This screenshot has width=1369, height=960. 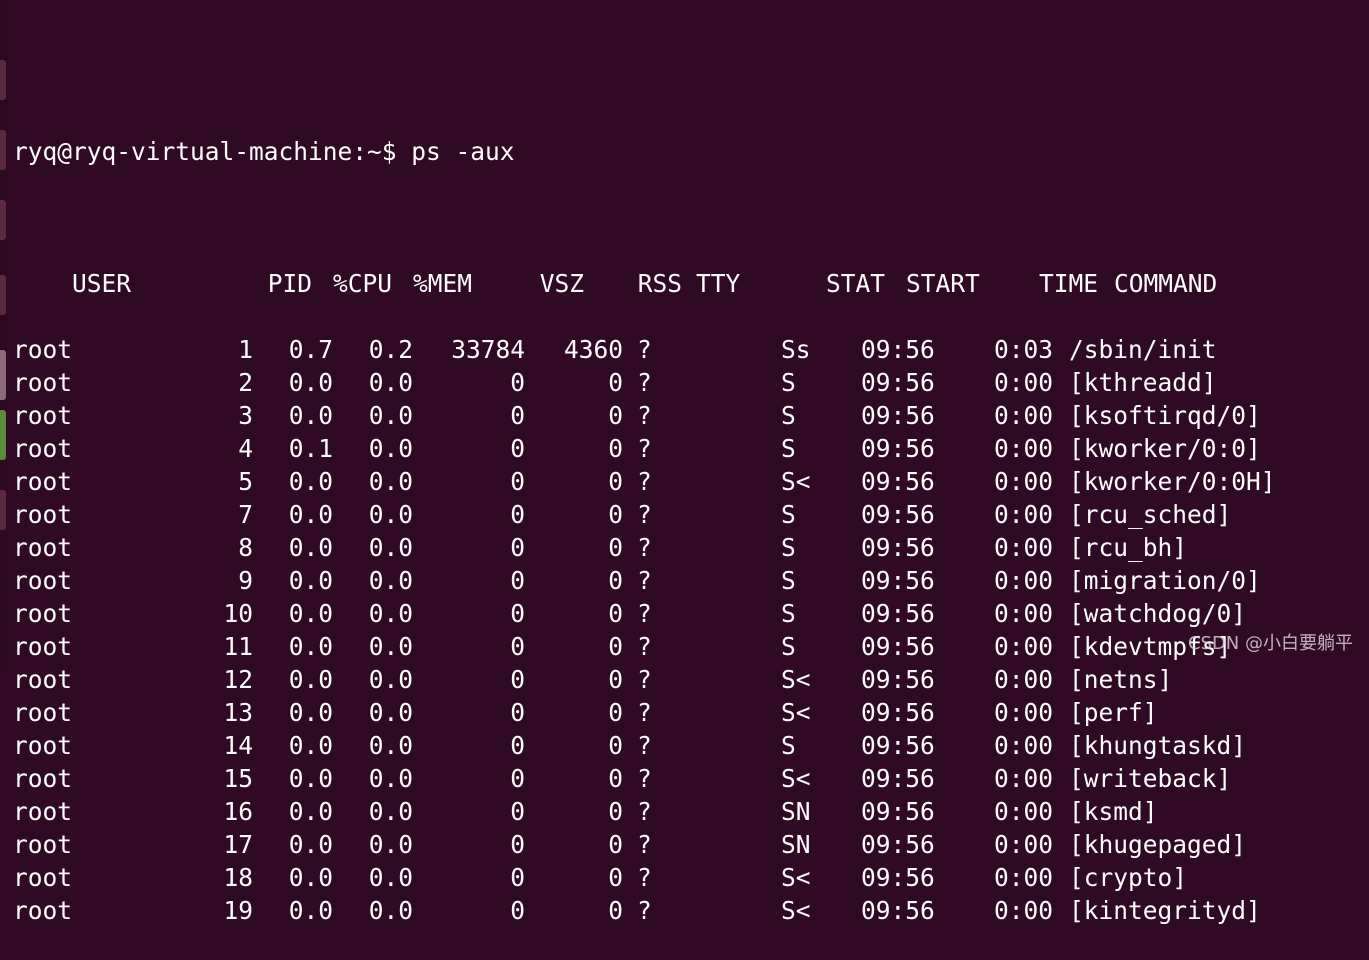 What do you see at coordinates (264, 151) in the screenshot?
I see `command-prompt: ryq@ryq-virtual-machine:~$ ps -aux` at bounding box center [264, 151].